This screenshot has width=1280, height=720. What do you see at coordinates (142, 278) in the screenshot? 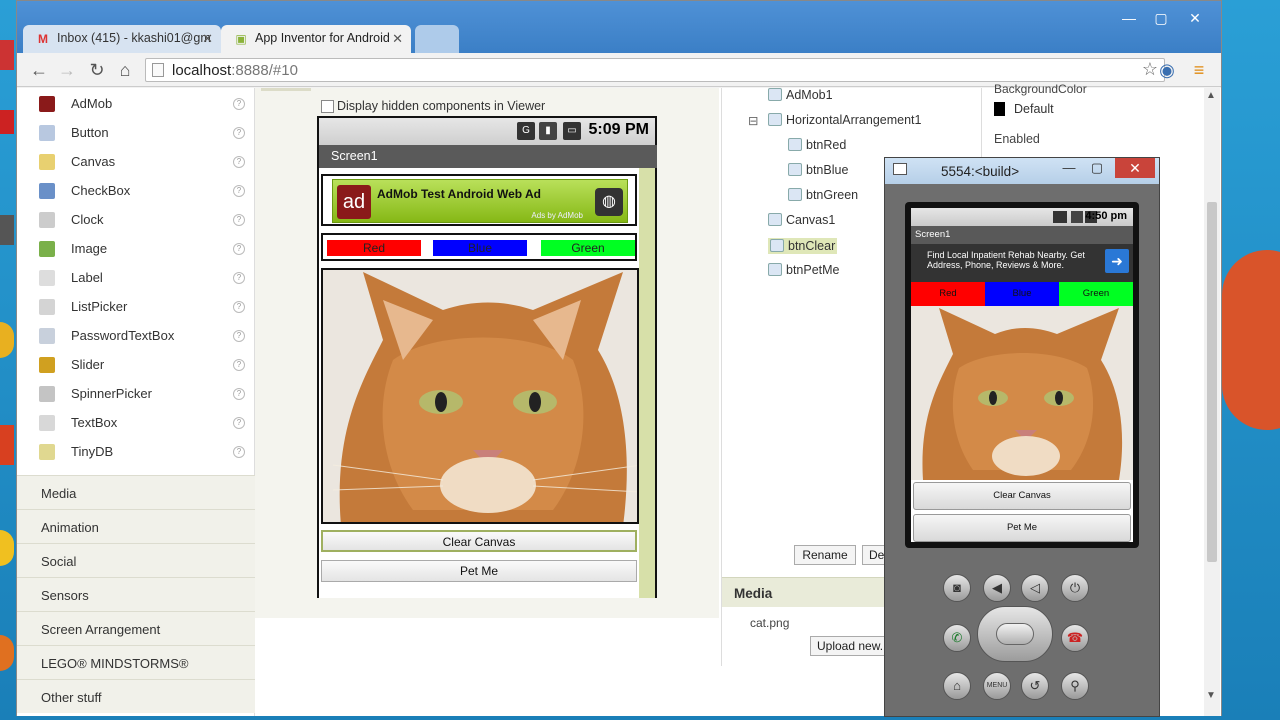
I see `palette-item-label: Label?` at bounding box center [142, 278].